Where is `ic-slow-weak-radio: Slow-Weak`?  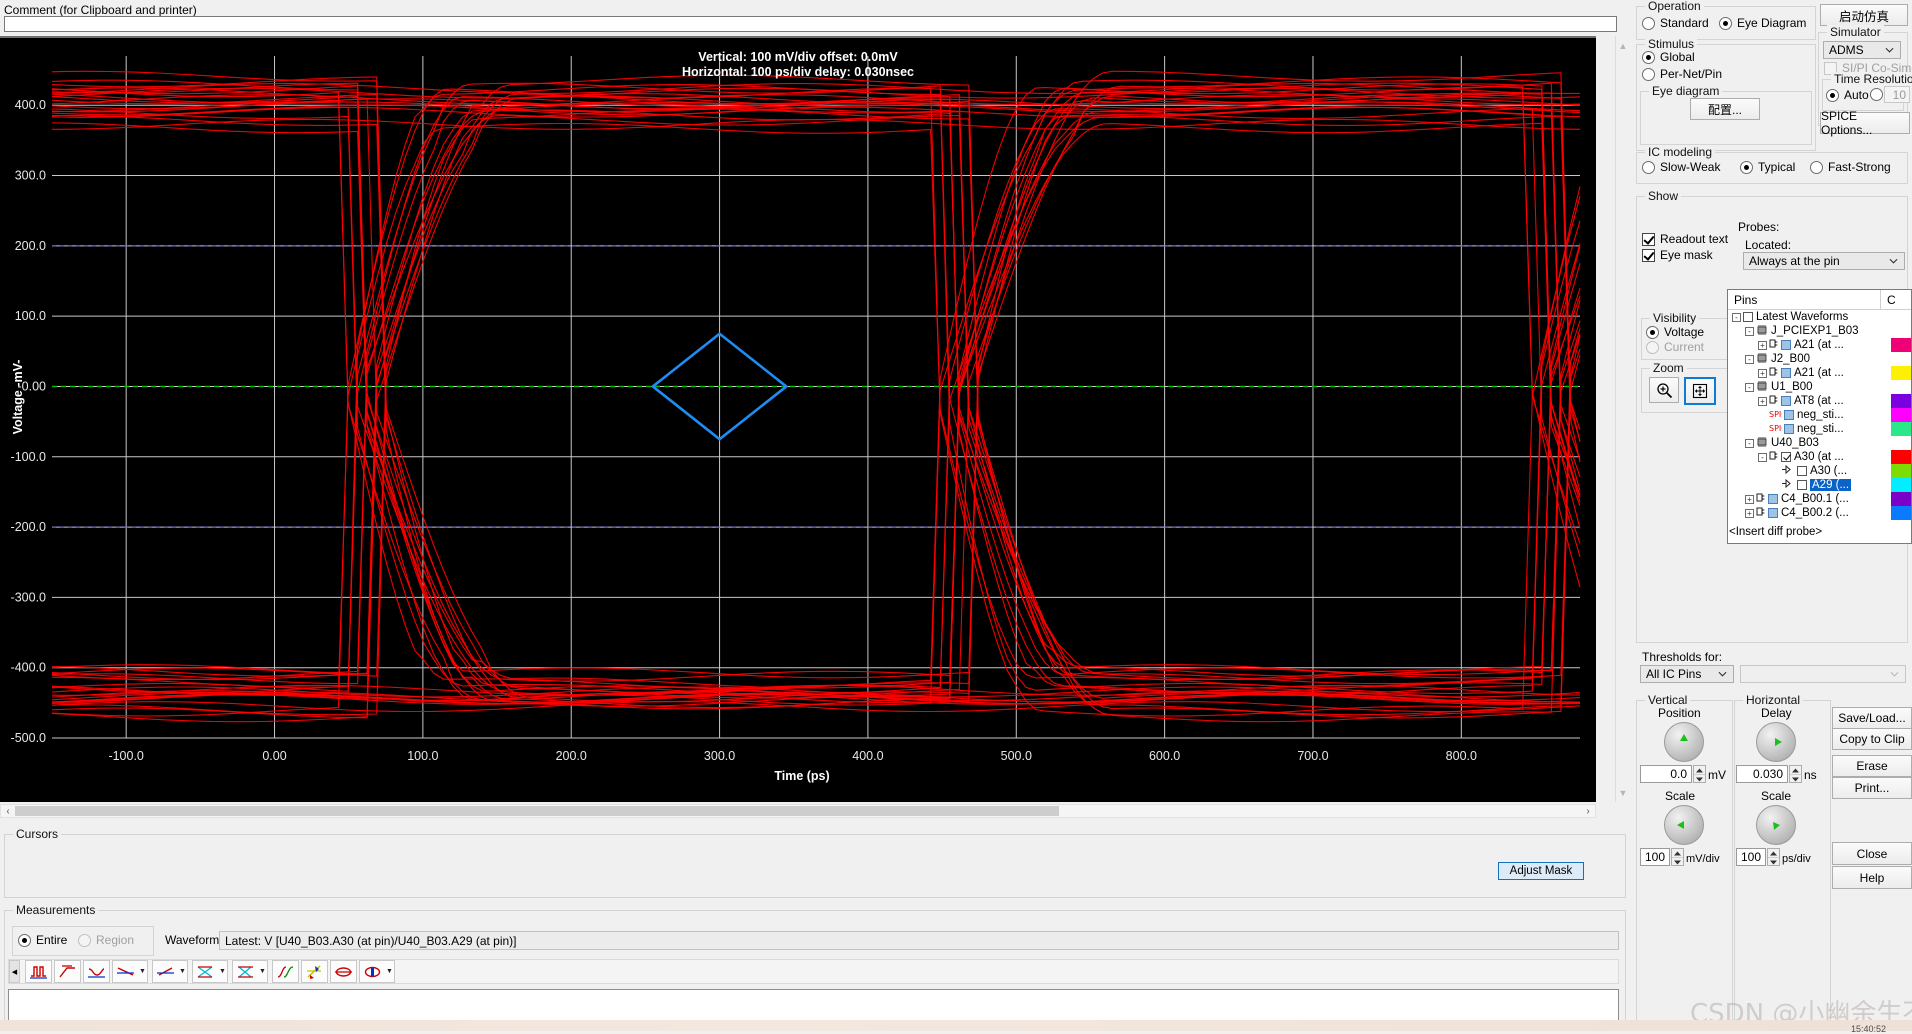
ic-slow-weak-radio: Slow-Weak is located at coordinates (1681, 167).